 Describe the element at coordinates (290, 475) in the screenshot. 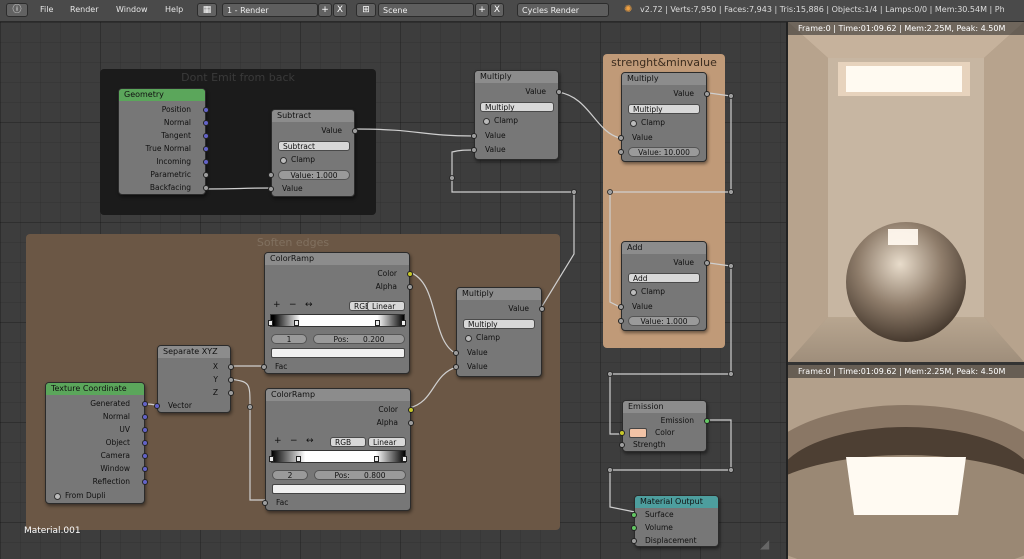

I see `active-stop-index: 2` at that location.